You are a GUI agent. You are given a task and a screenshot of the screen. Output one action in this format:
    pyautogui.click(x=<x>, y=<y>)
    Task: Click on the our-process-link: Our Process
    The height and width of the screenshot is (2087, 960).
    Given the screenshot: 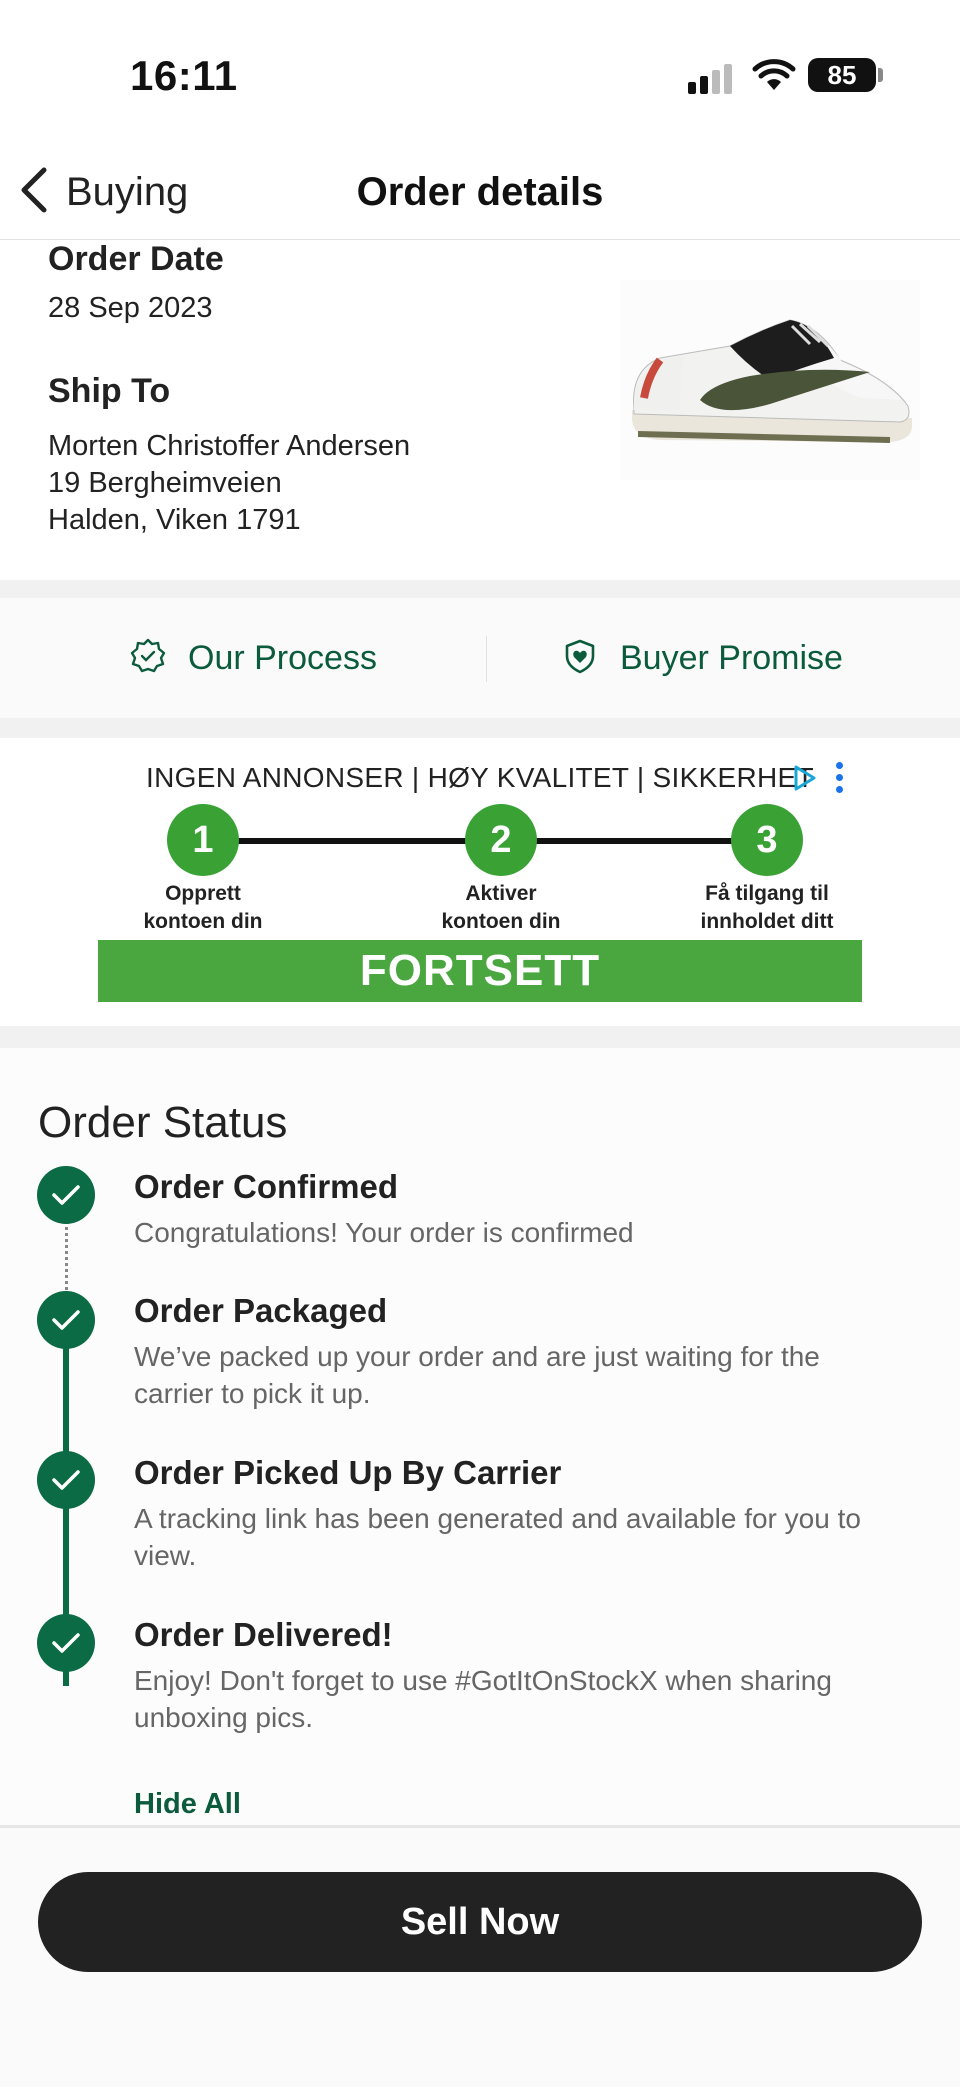 What is the action you would take?
    pyautogui.click(x=253, y=658)
    